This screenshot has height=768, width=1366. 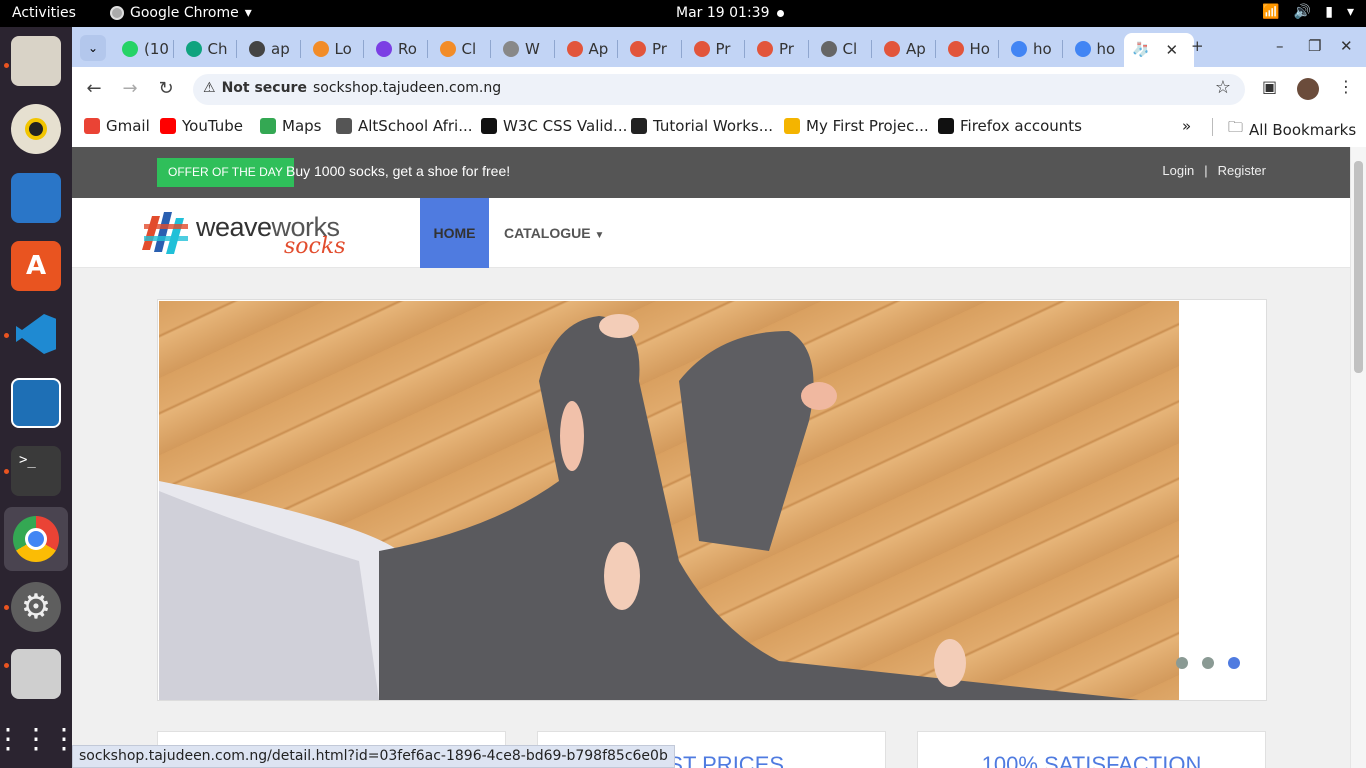 What do you see at coordinates (722, 13) in the screenshot?
I see `clock: Mar 19 01:39` at bounding box center [722, 13].